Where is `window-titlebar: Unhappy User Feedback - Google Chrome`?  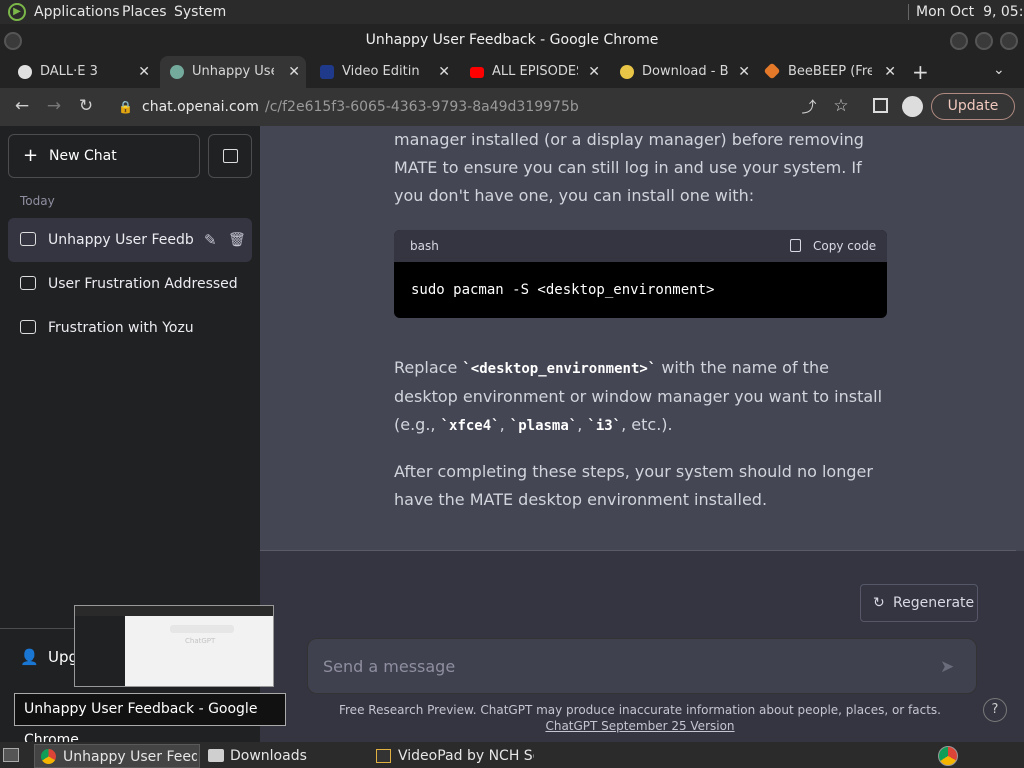 window-titlebar: Unhappy User Feedback - Google Chrome is located at coordinates (512, 40).